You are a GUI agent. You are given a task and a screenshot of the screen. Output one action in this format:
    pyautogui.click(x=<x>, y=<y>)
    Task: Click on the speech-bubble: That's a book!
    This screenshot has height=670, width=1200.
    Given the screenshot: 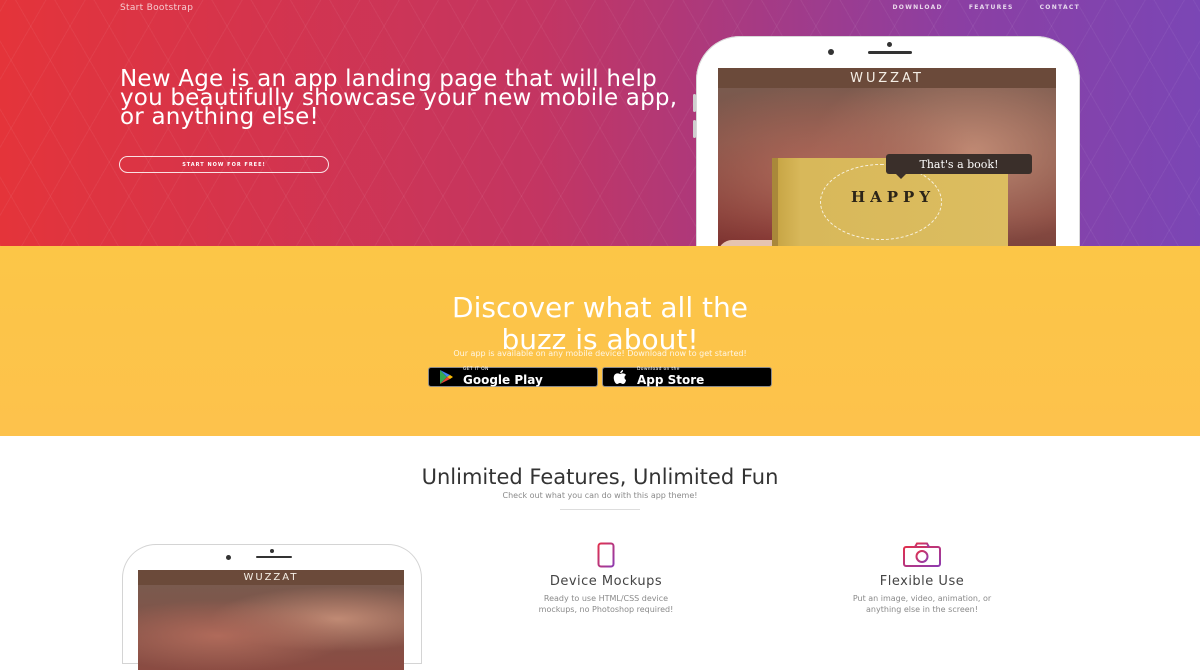 What is the action you would take?
    pyautogui.click(x=959, y=166)
    